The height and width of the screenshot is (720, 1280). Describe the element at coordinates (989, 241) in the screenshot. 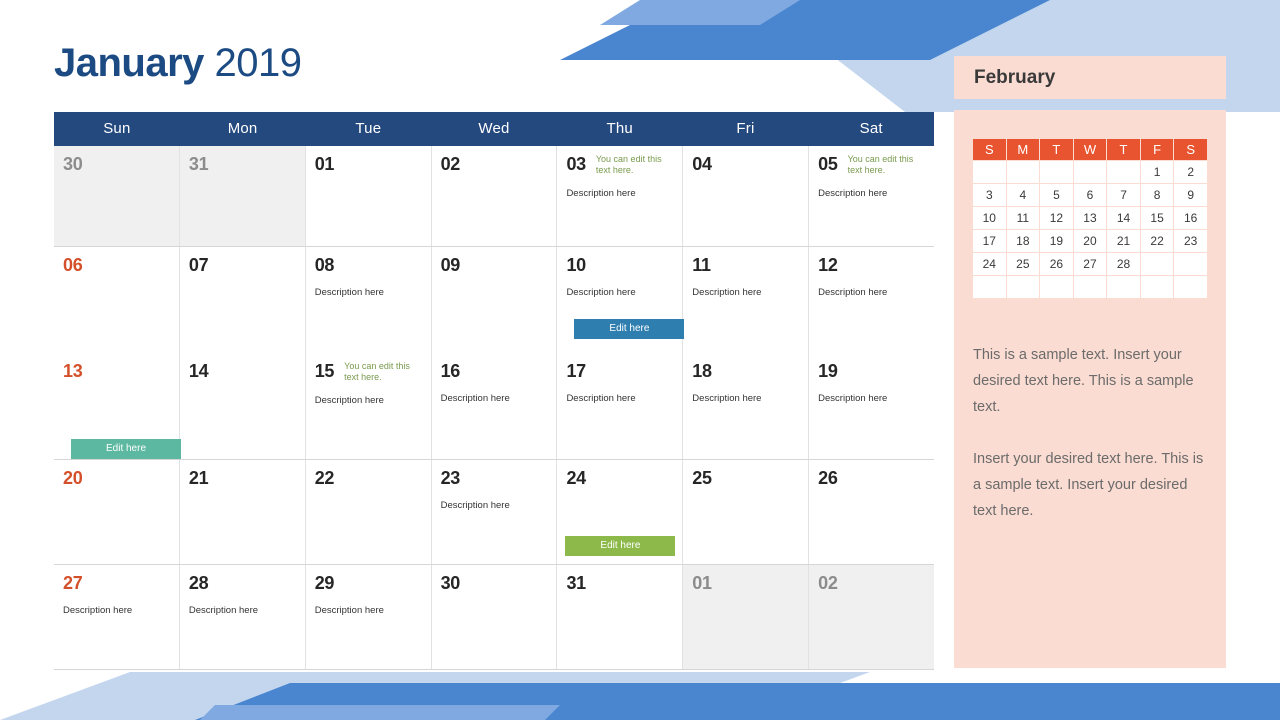

I see `mini-day-cell: 17` at that location.